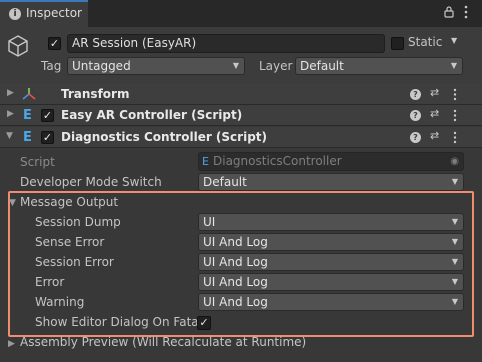 The width and height of the screenshot is (482, 362). I want to click on script-object-field: E DiagnosticsController ◉, so click(331, 161).